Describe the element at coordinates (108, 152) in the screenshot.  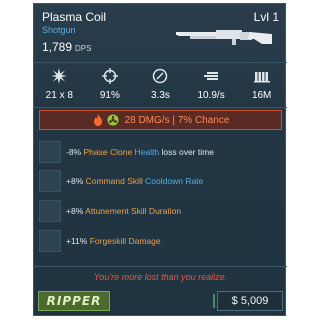
I see `perk-highlight: Phase Clone` at that location.